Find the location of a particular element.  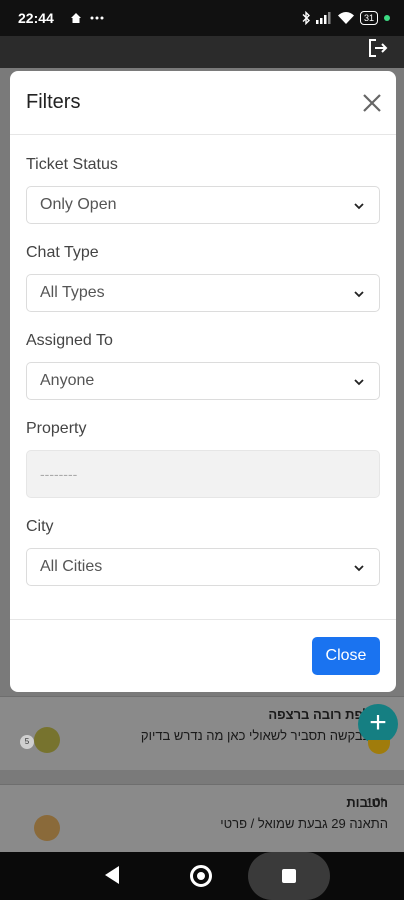

ticket-status-label: Ticket Status is located at coordinates (72, 164).